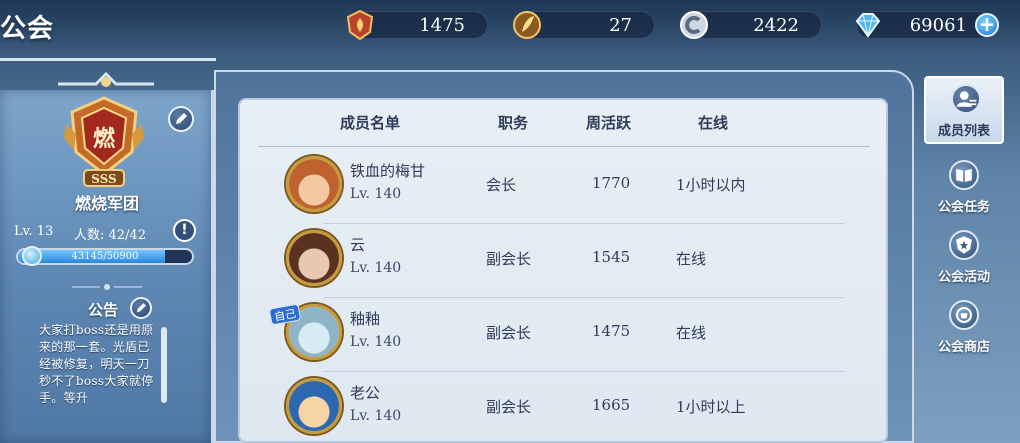 Image resolution: width=1020 pixels, height=443 pixels. I want to click on edit-notice-button, so click(141, 308).